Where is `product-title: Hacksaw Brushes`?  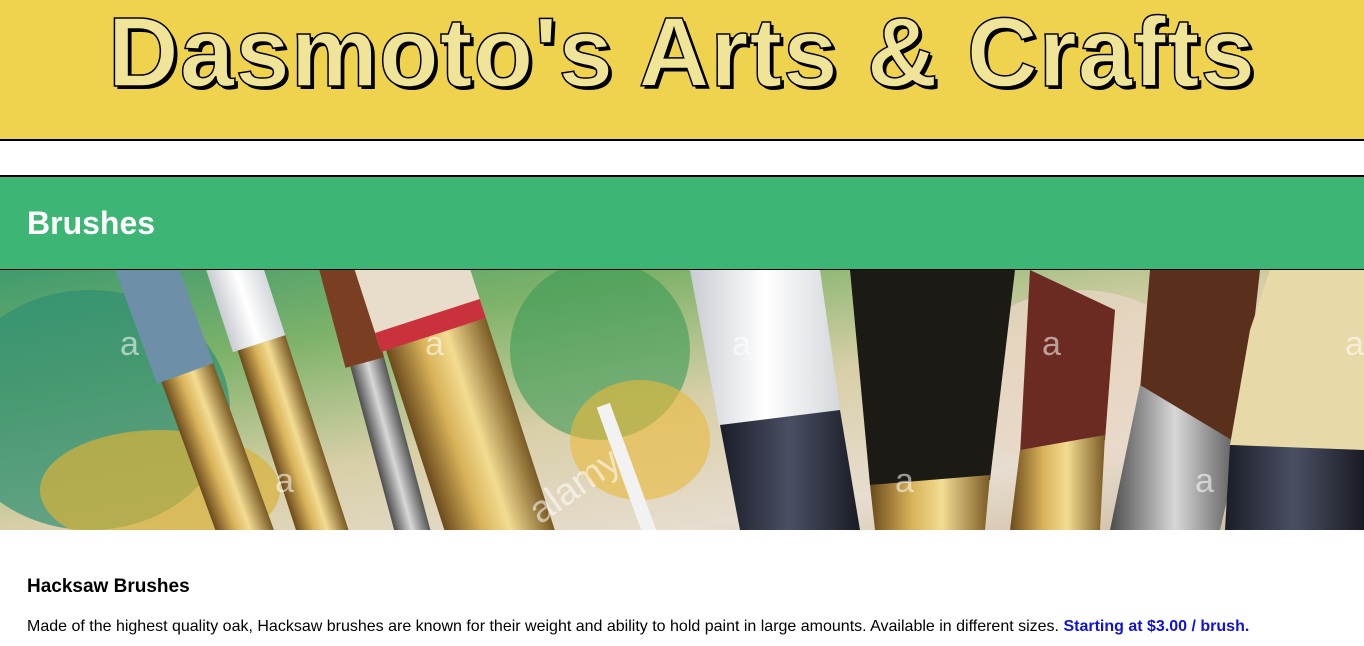 product-title: Hacksaw Brushes is located at coordinates (108, 586).